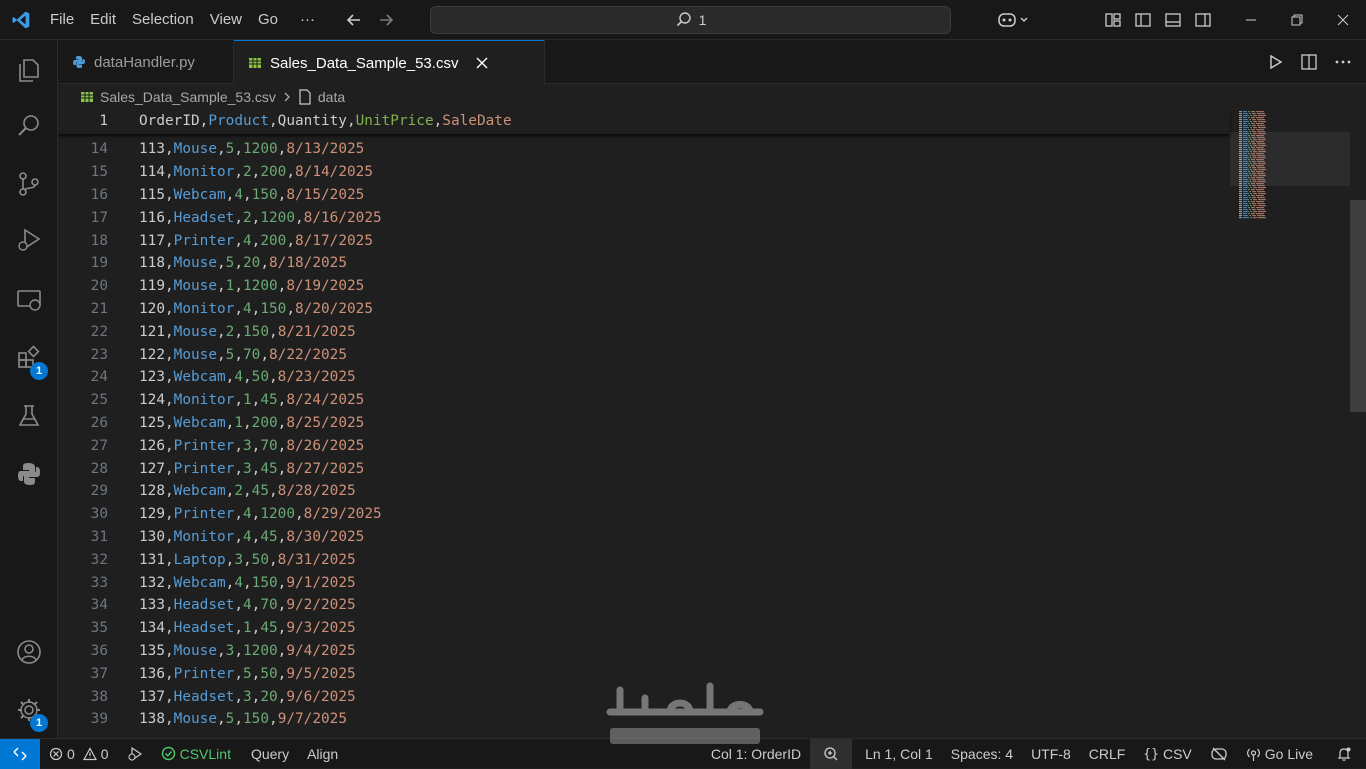 This screenshot has width=1366, height=769. What do you see at coordinates (29, 474) in the screenshot?
I see `python-icon` at bounding box center [29, 474].